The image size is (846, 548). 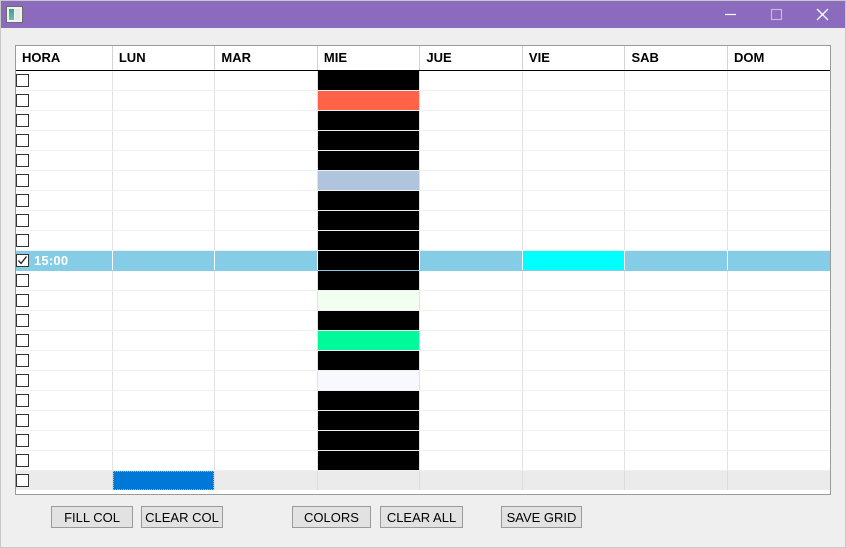 I want to click on fill-col-button: FILL COL, so click(x=92, y=517).